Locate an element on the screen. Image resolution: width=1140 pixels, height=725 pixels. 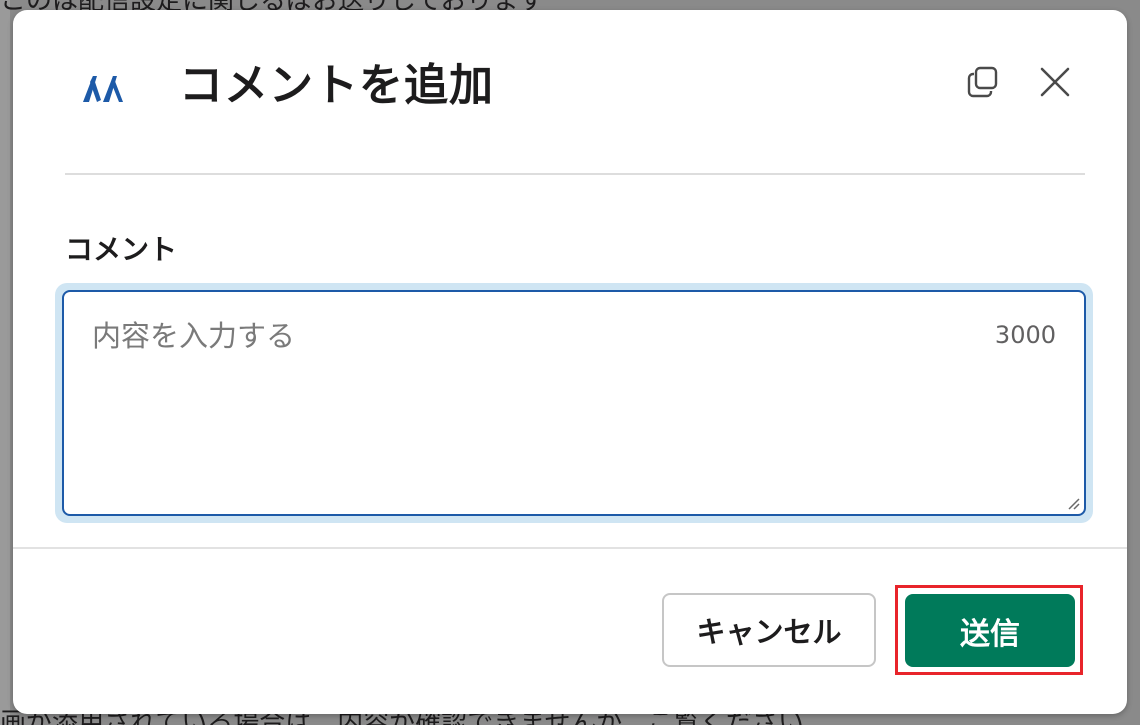
send-button: 送信 is located at coordinates (990, 630).